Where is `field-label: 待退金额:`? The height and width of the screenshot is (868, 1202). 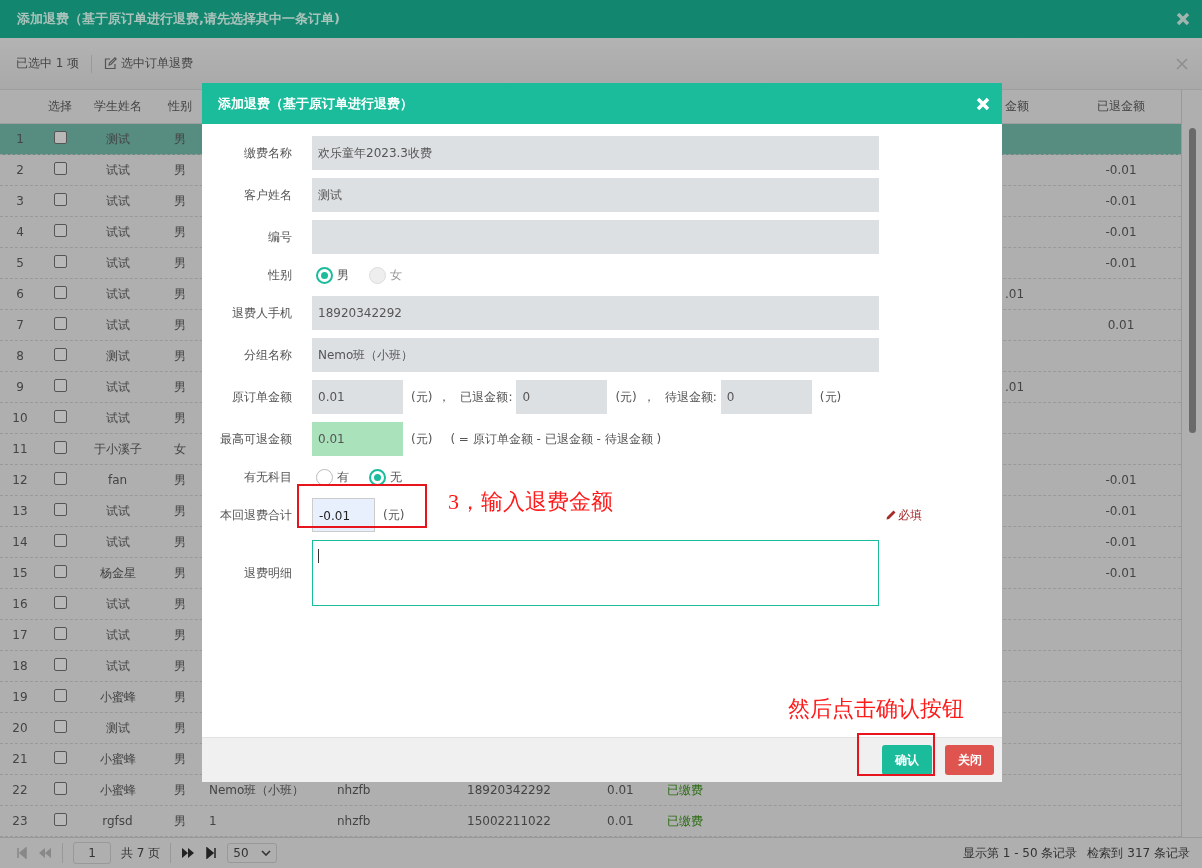
field-label: 待退金额: is located at coordinates (690, 397).